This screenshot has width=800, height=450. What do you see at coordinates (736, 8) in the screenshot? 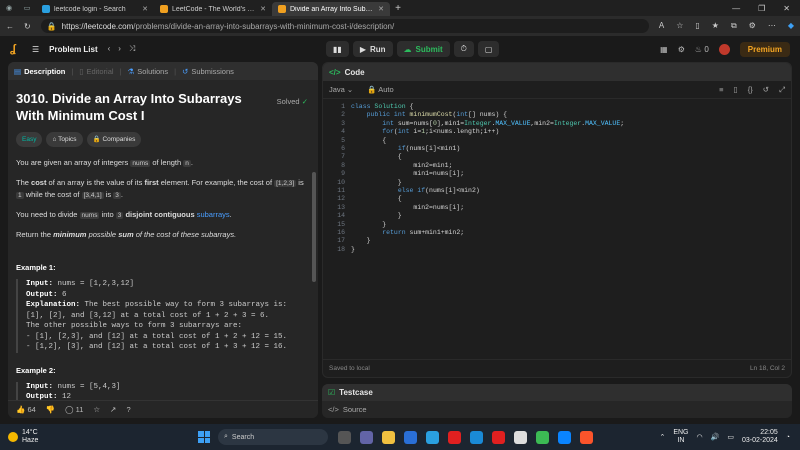
I see `minimize-icon: —` at bounding box center [736, 8].